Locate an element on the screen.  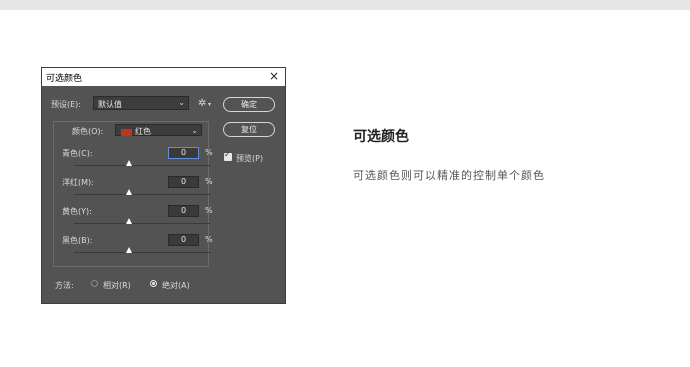
dialog-title: 可选颜色 is located at coordinates (64, 79).